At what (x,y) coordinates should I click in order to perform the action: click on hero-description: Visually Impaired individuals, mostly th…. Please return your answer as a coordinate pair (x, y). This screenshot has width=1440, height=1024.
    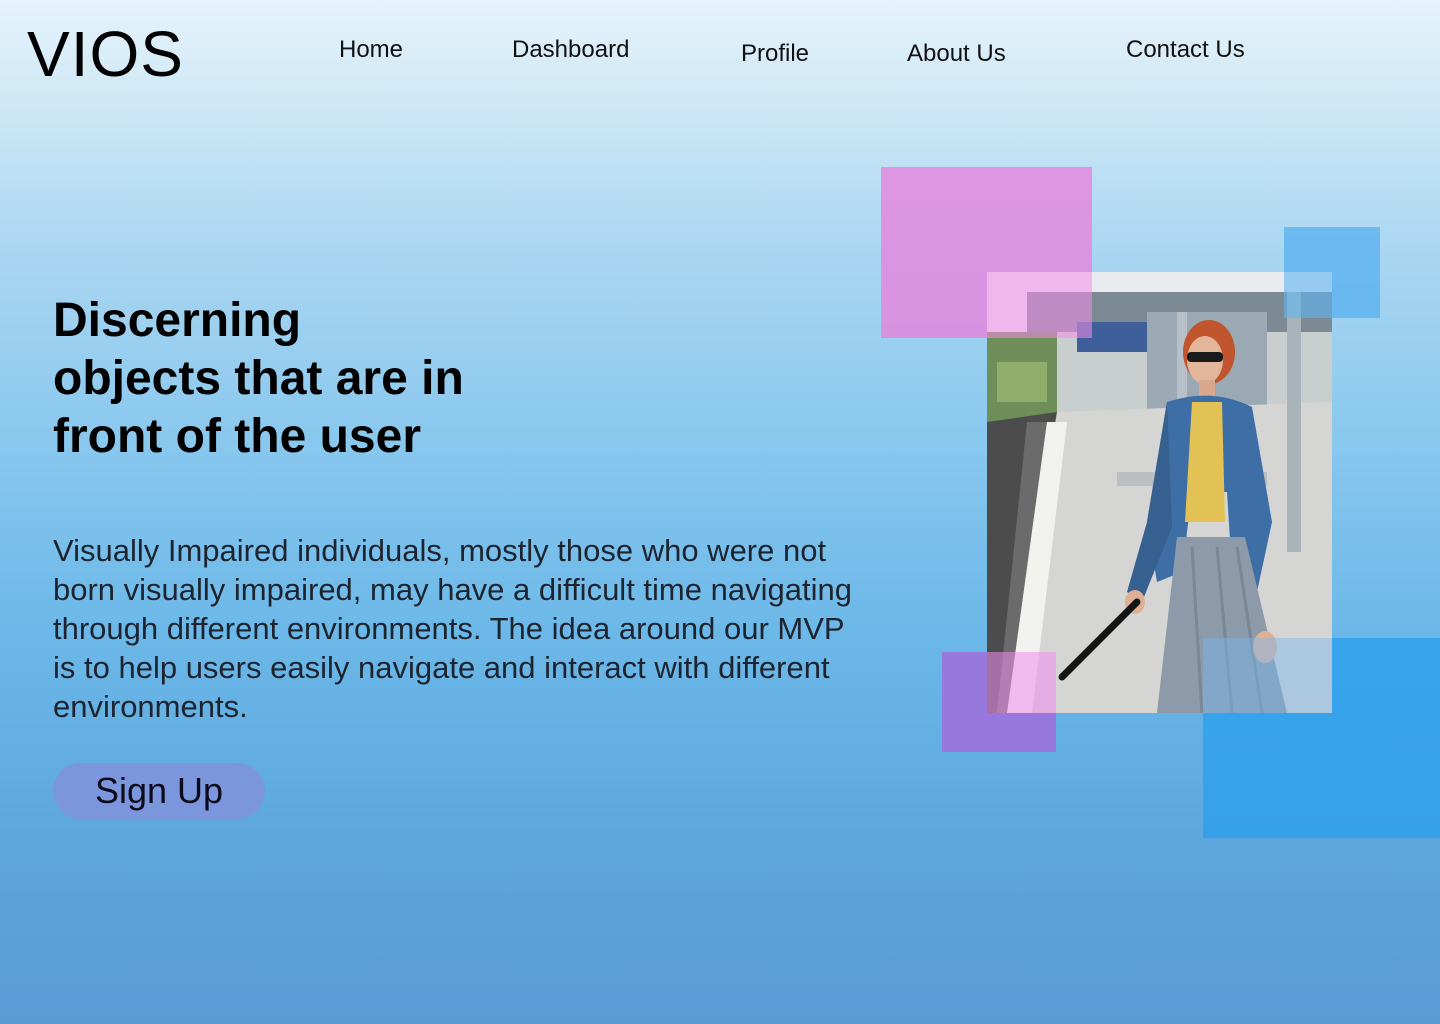
    Looking at the image, I should click on (452, 628).